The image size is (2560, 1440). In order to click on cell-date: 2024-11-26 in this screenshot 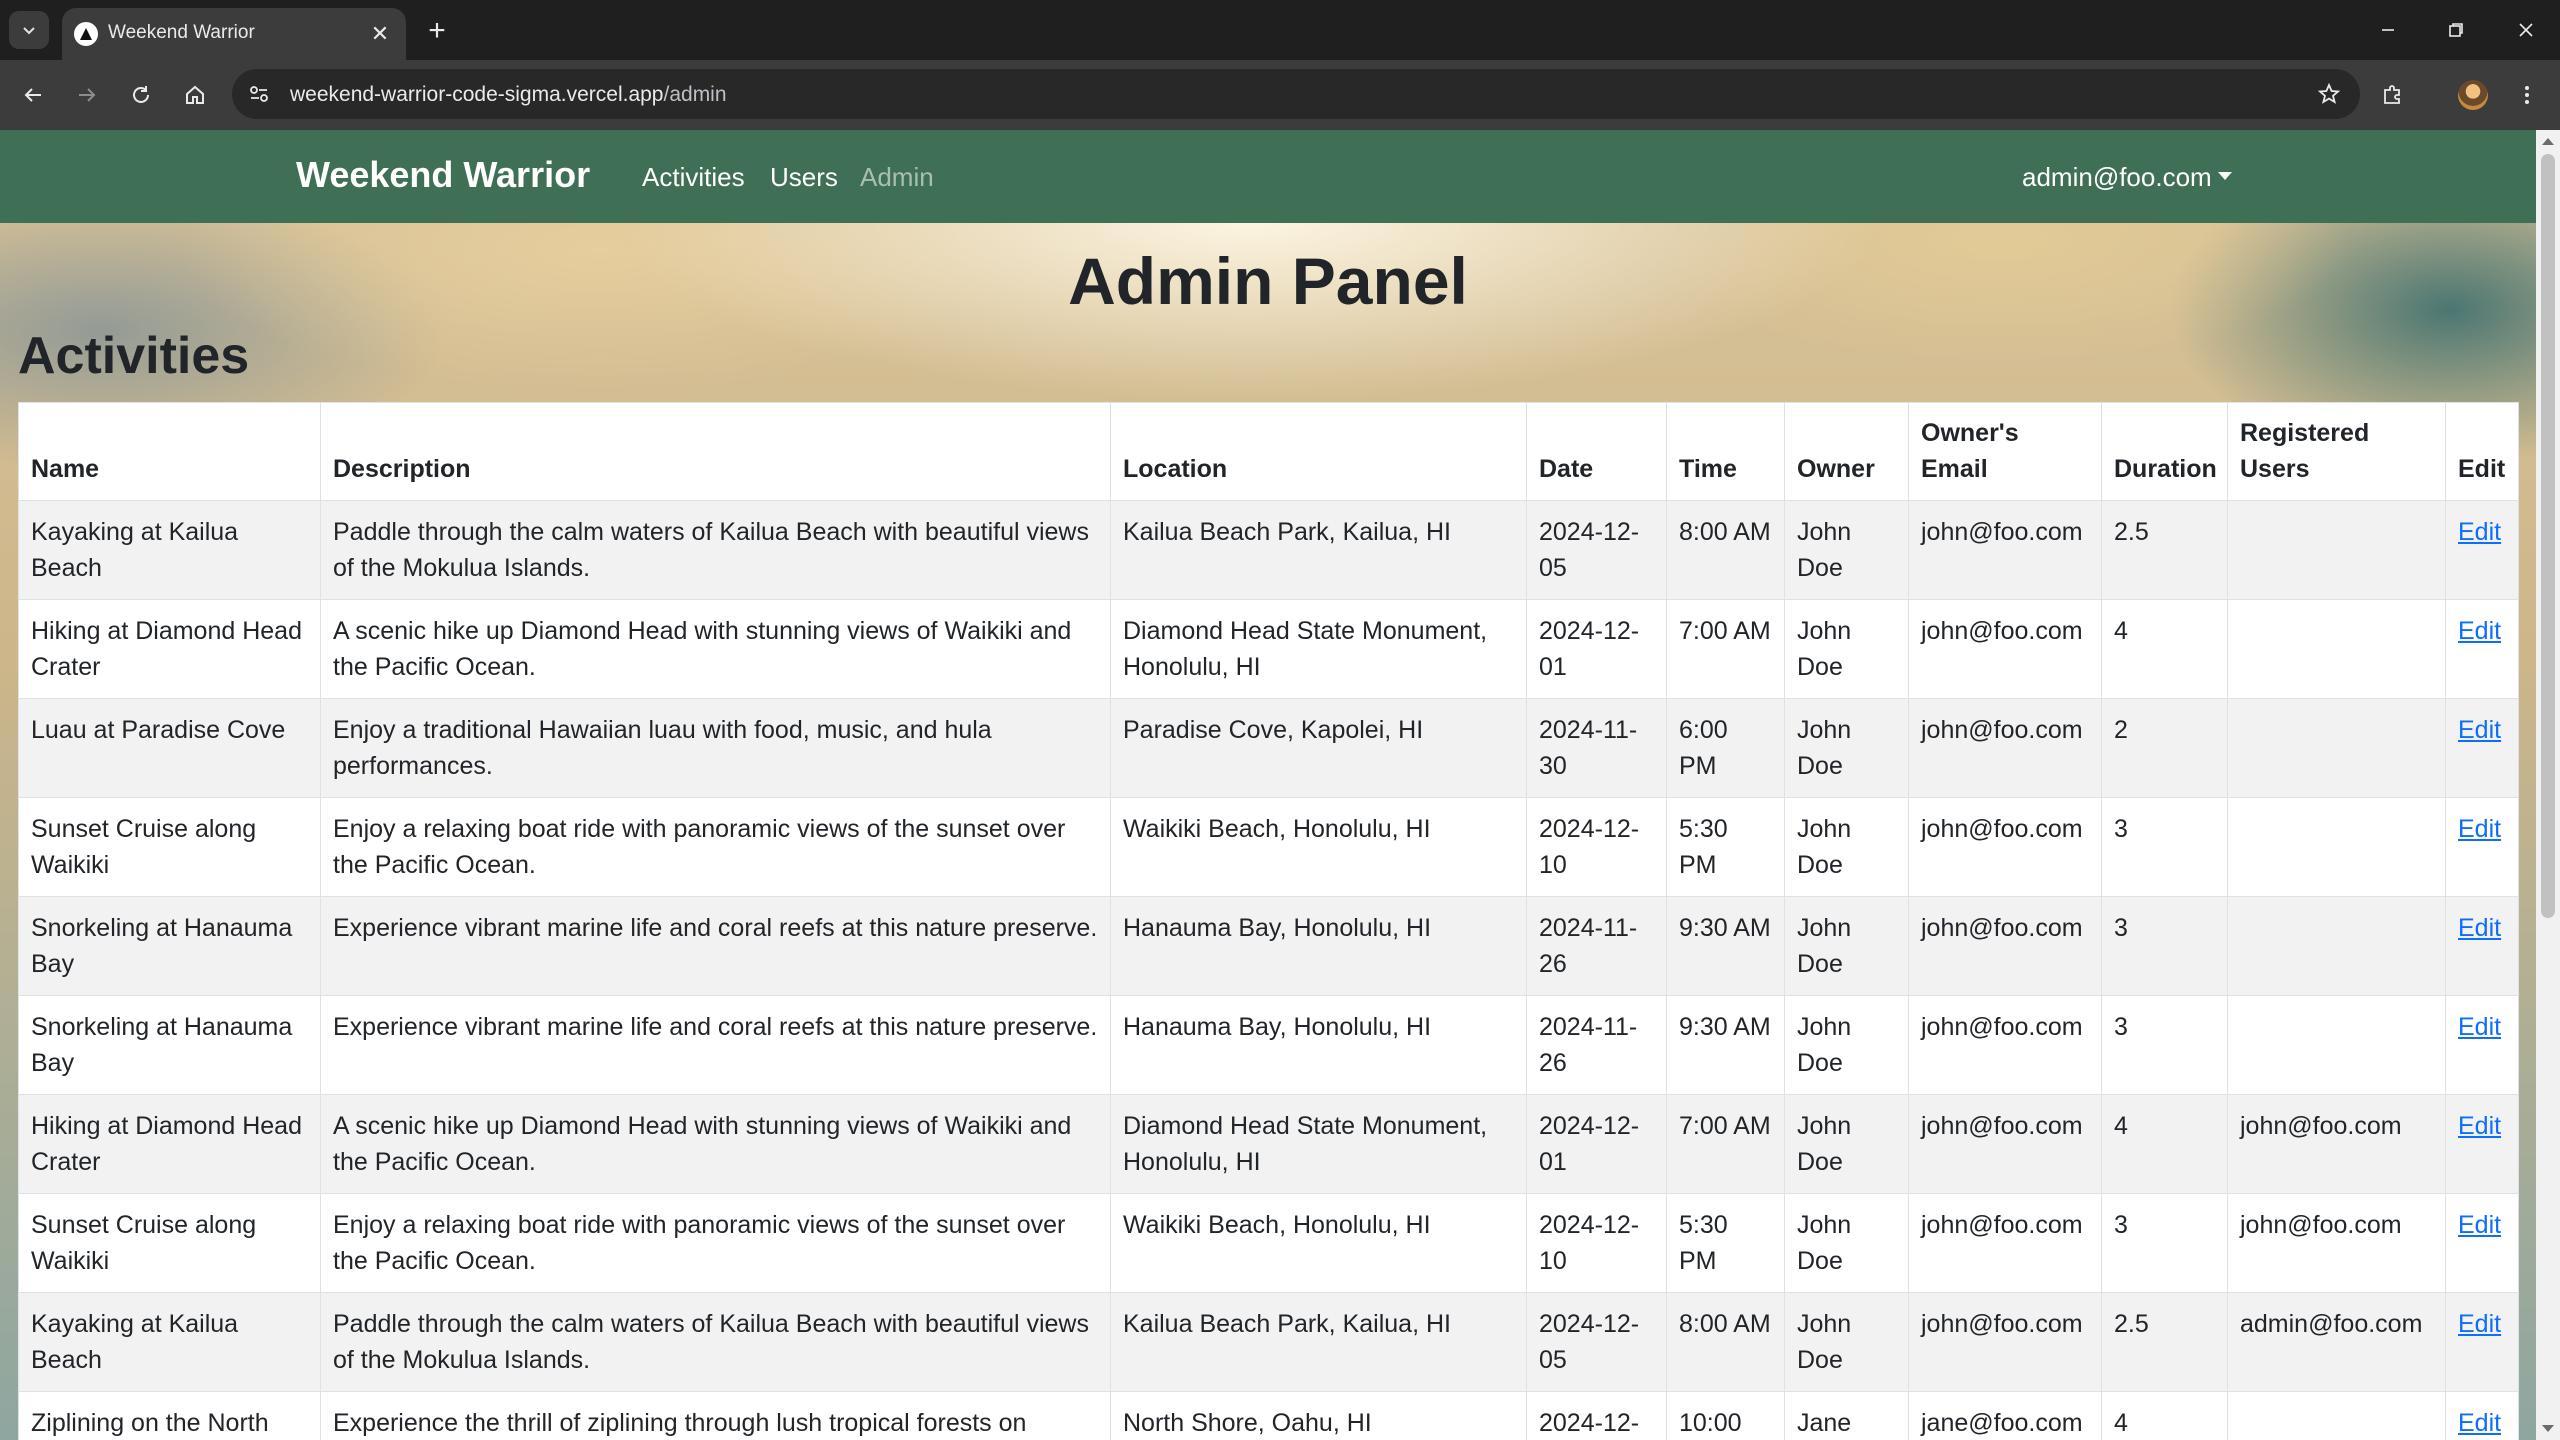, I will do `click(1596, 1045)`.